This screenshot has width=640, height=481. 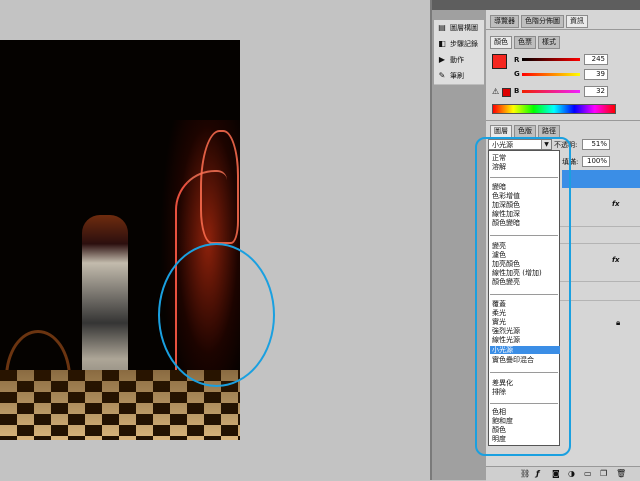 I want to click on g-label: G, so click(x=517, y=74).